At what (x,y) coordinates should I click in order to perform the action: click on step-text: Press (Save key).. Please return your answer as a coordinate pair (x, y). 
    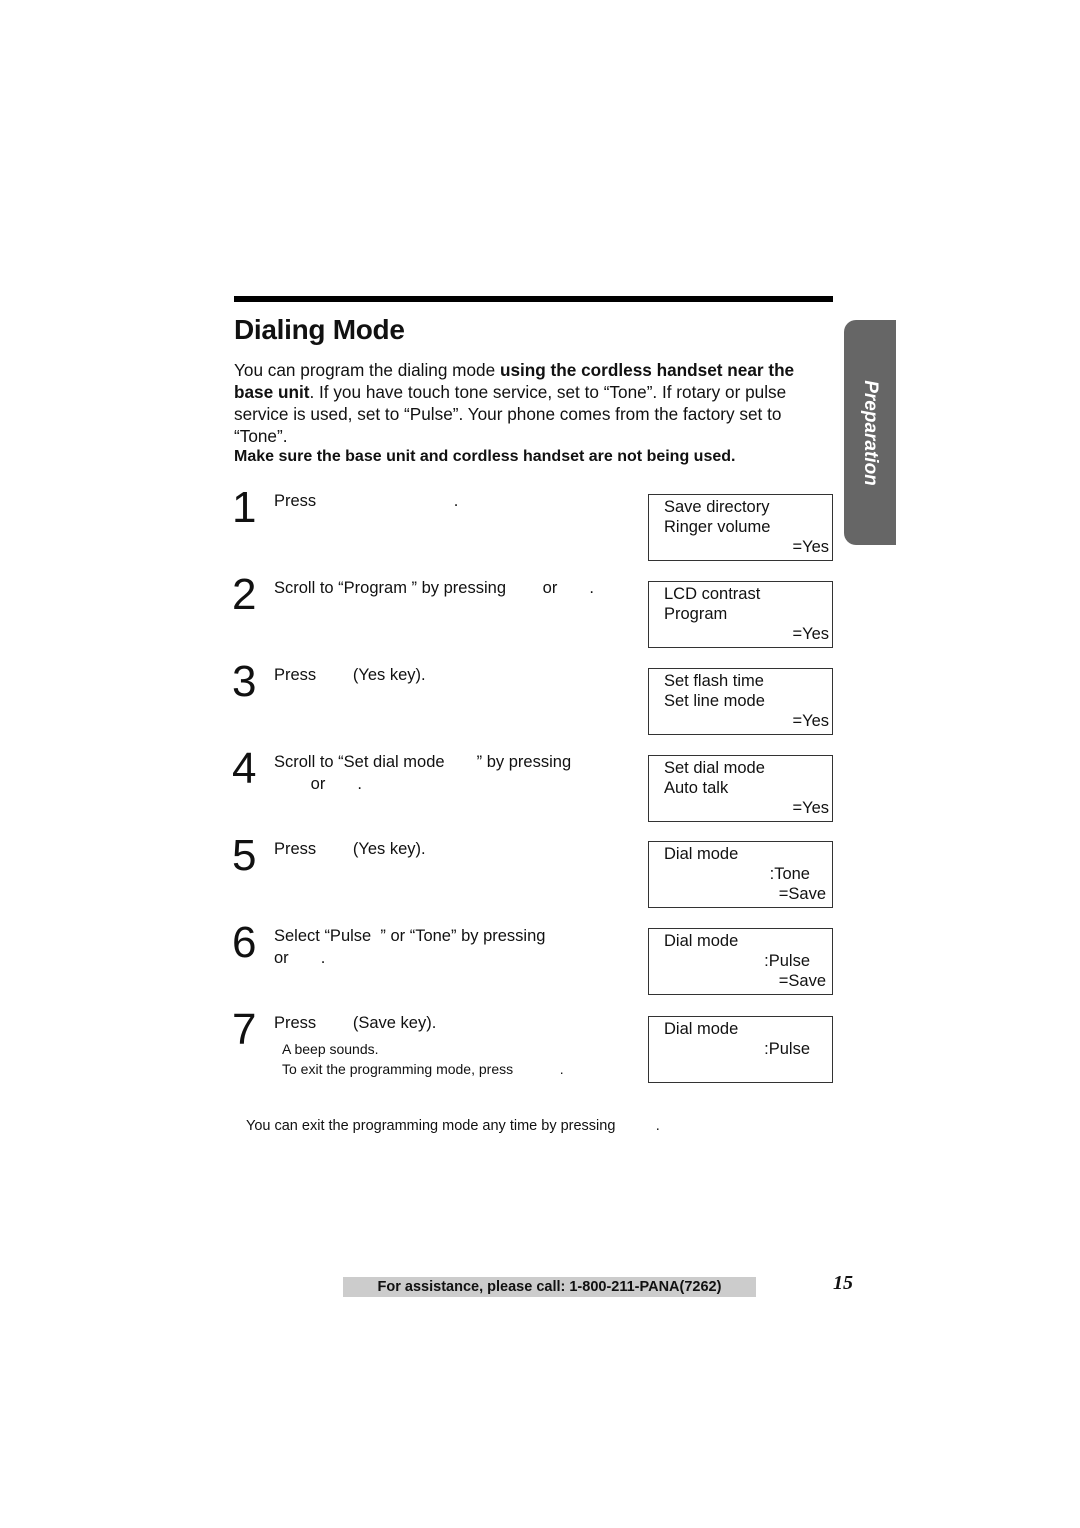
    Looking at the image, I should click on (355, 1023).